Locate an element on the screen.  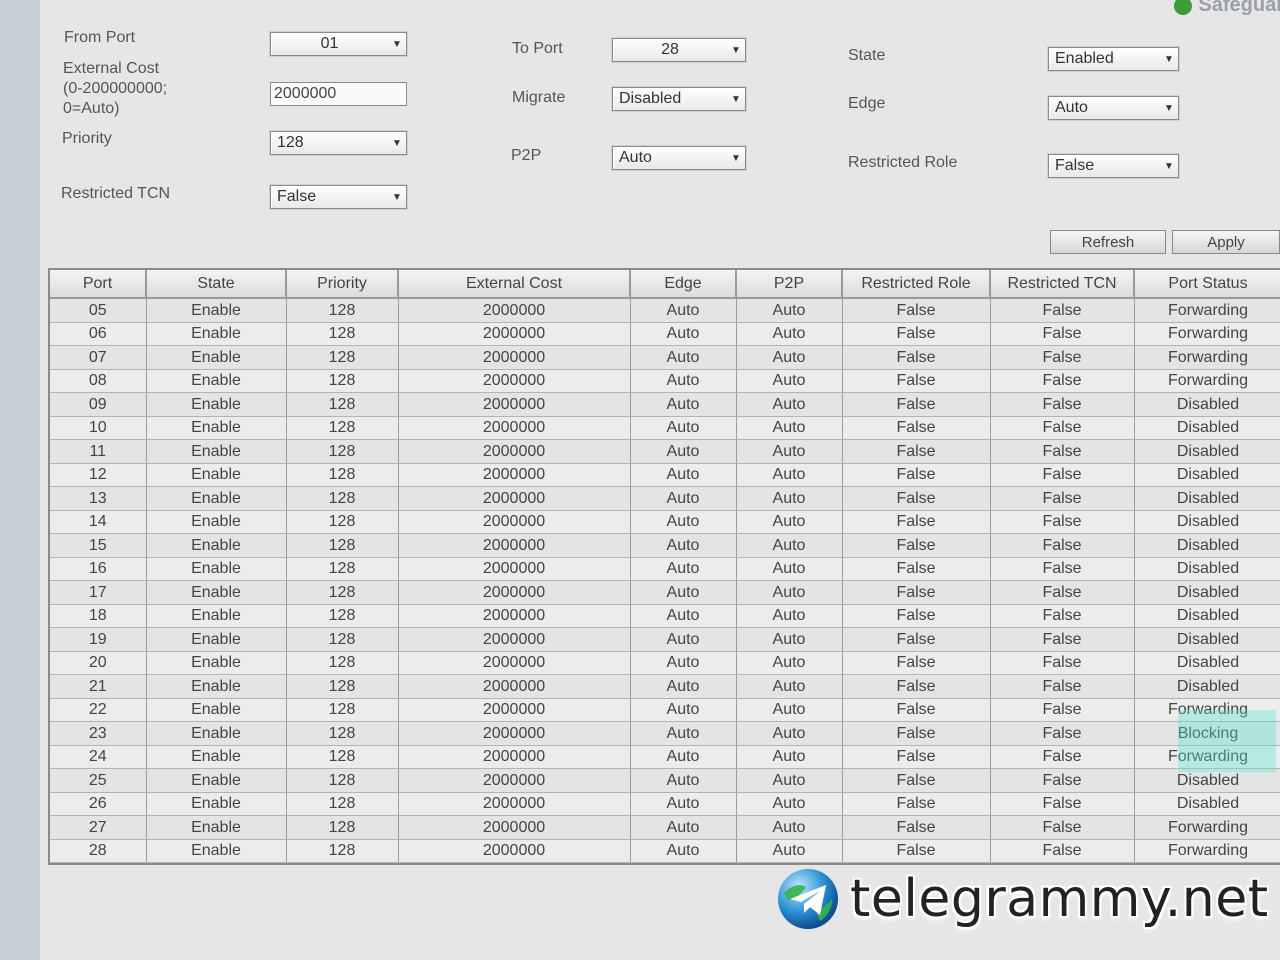
cell-port: 24 is located at coordinates (98, 757).